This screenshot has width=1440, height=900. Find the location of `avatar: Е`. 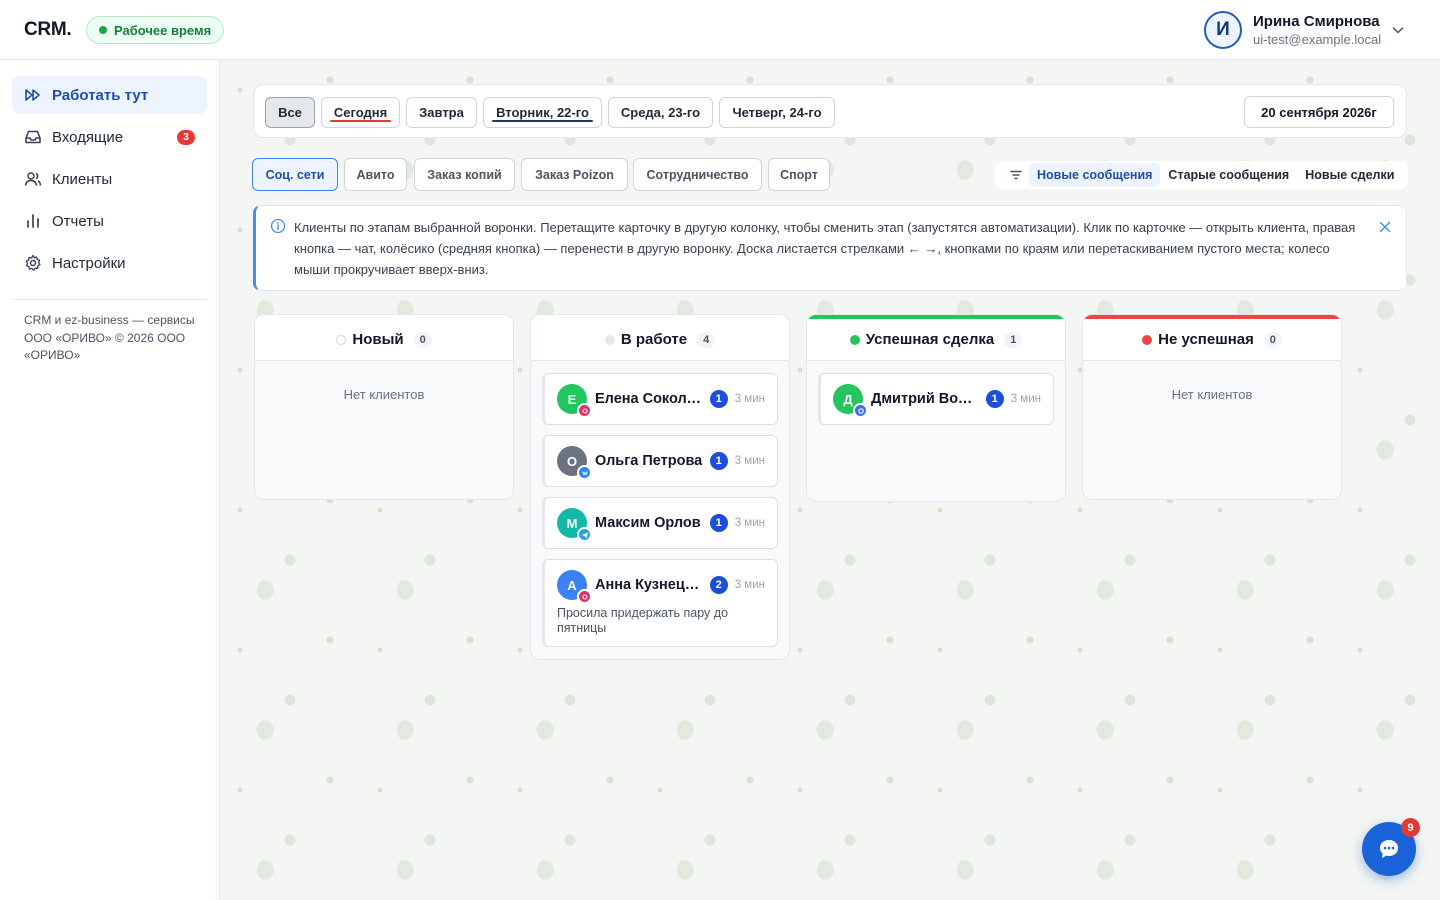

avatar: Е is located at coordinates (574, 401).